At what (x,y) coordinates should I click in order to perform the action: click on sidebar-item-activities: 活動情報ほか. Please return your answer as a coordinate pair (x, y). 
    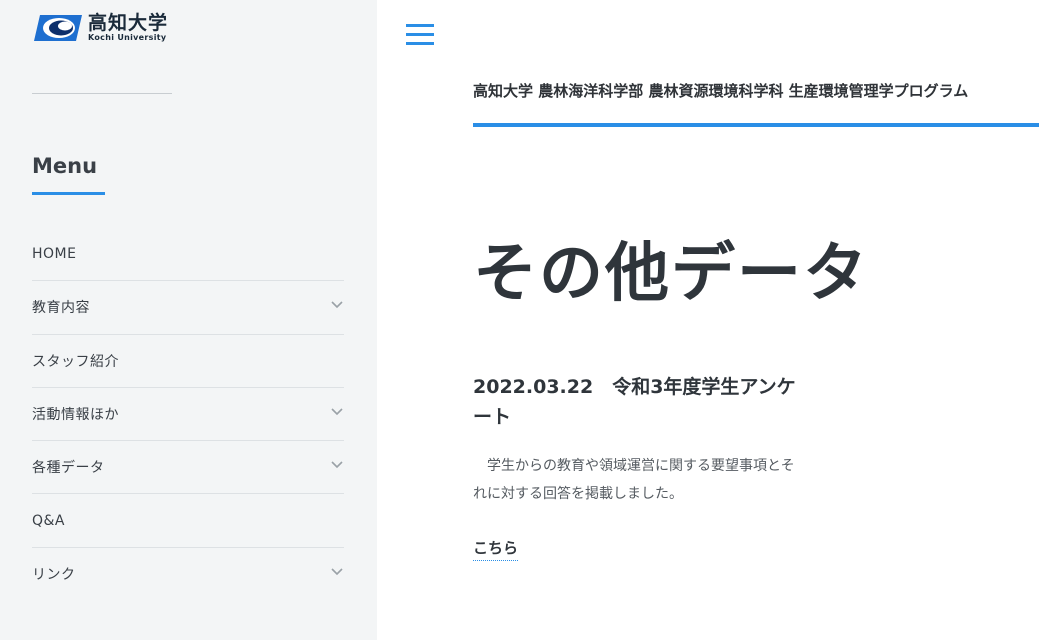
    Looking at the image, I should click on (188, 415).